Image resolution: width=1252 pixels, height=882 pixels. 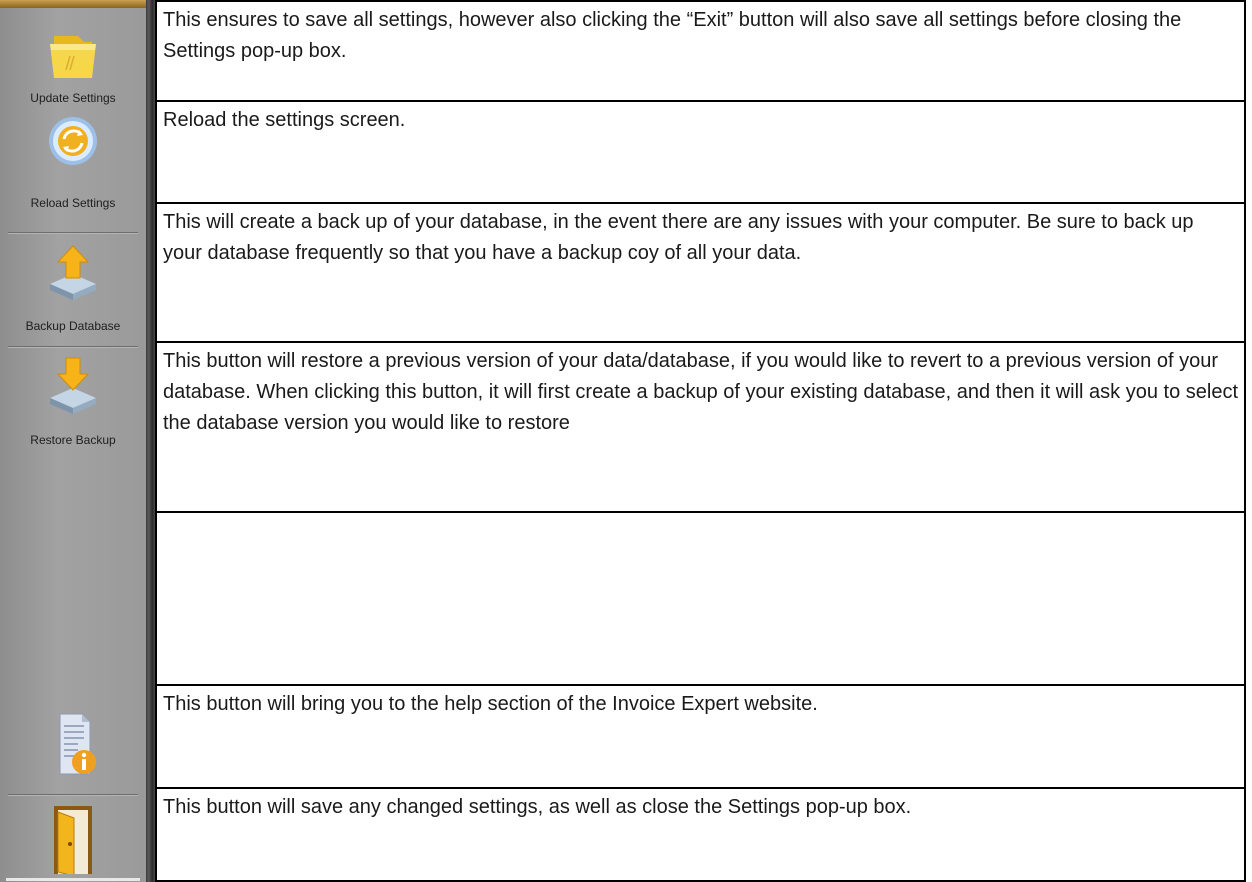 I want to click on help-info-icon, so click(x=73, y=745).